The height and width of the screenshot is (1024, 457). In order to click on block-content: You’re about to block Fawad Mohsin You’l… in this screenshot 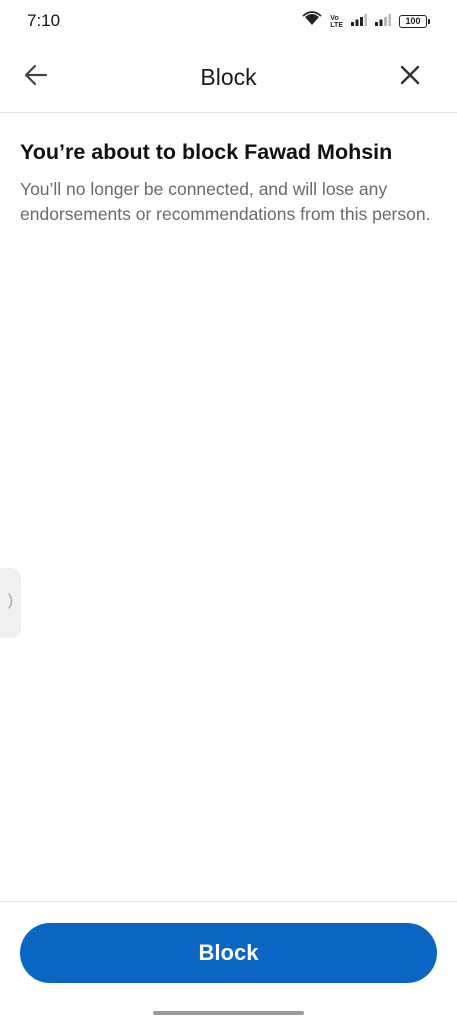, I will do `click(228, 181)`.